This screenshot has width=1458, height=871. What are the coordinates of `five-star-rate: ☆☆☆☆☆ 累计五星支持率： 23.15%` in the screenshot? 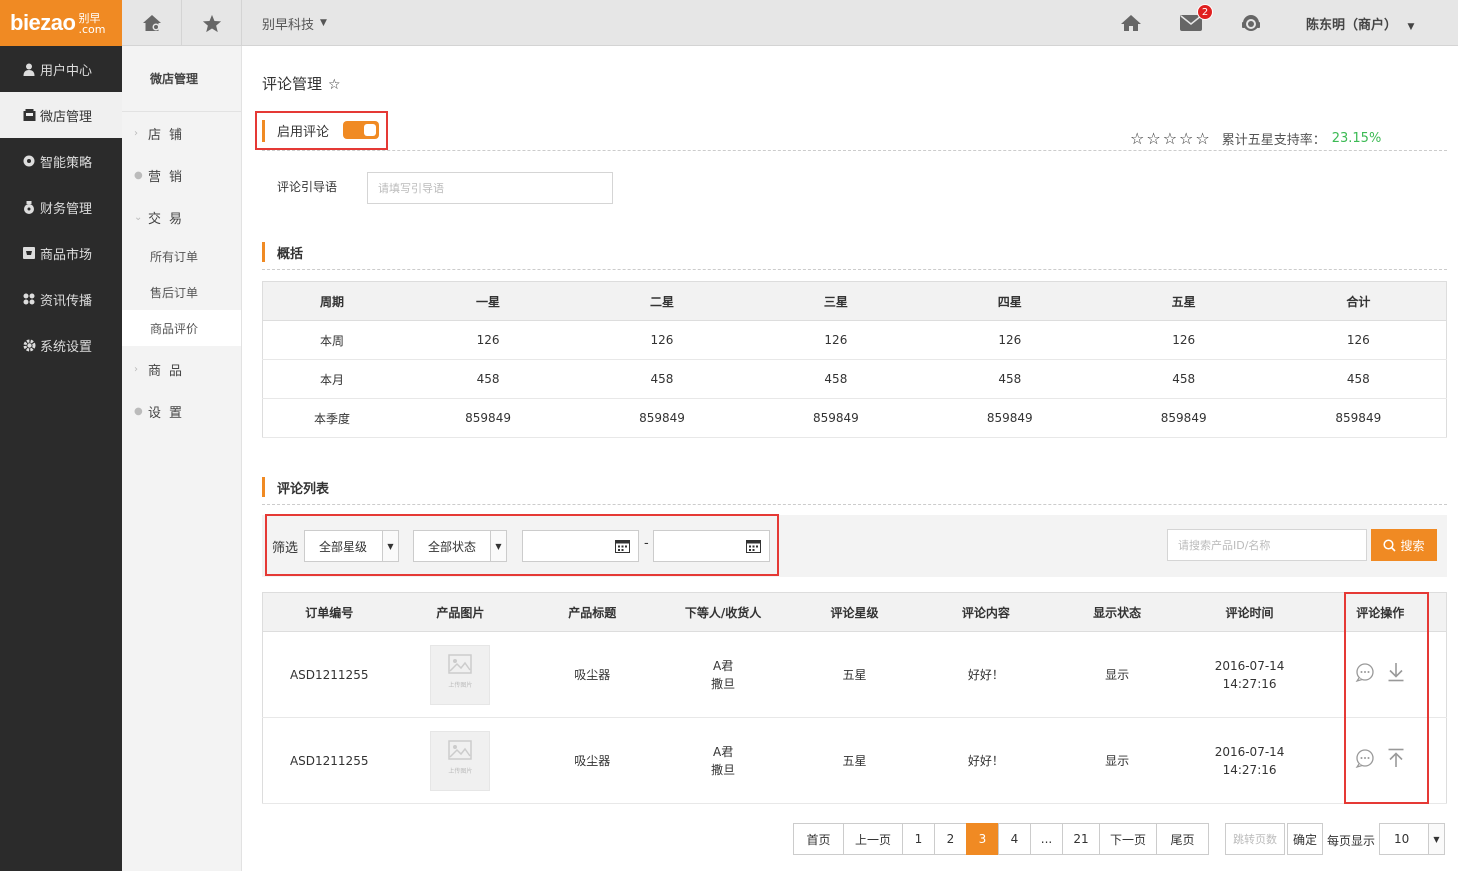 It's located at (1255, 138).